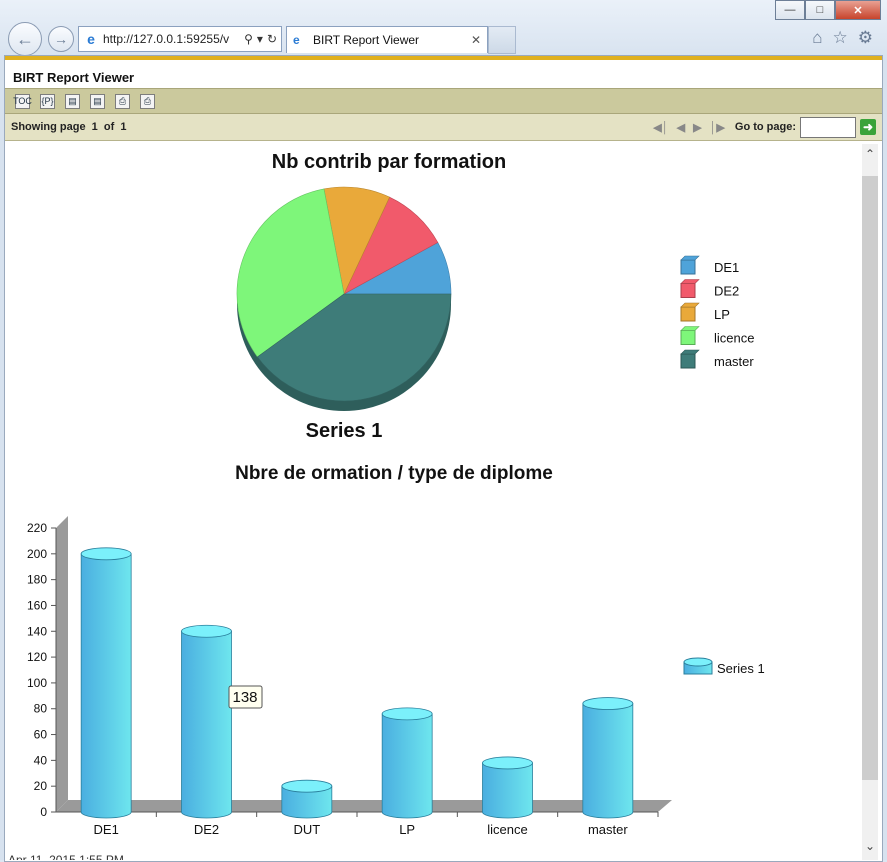 The width and height of the screenshot is (887, 862). Describe the element at coordinates (66, 856) in the screenshot. I see `footer-timestamp: Apr 11, 2015 1:55 PM` at that location.